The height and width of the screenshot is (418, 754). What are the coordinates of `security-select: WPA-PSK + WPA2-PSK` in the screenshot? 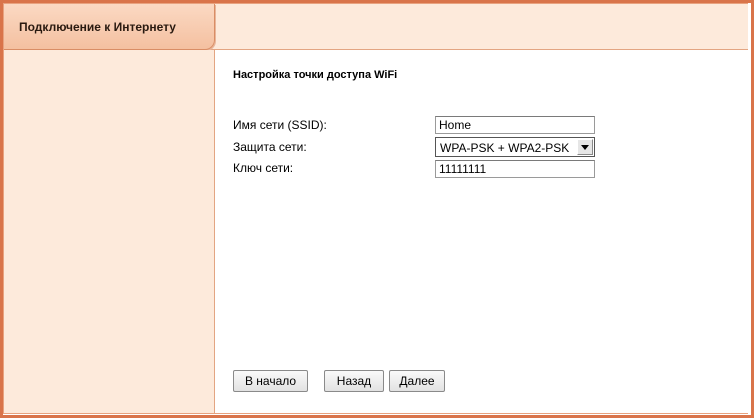 It's located at (515, 147).